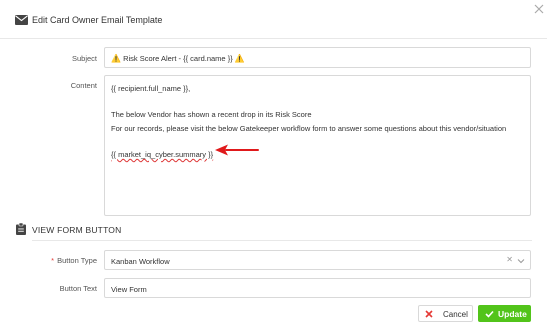  I want to click on subject-value-wrapper: ⚠️ Risk Score Alert - {{ card.name }} ⚠️, so click(178, 58).